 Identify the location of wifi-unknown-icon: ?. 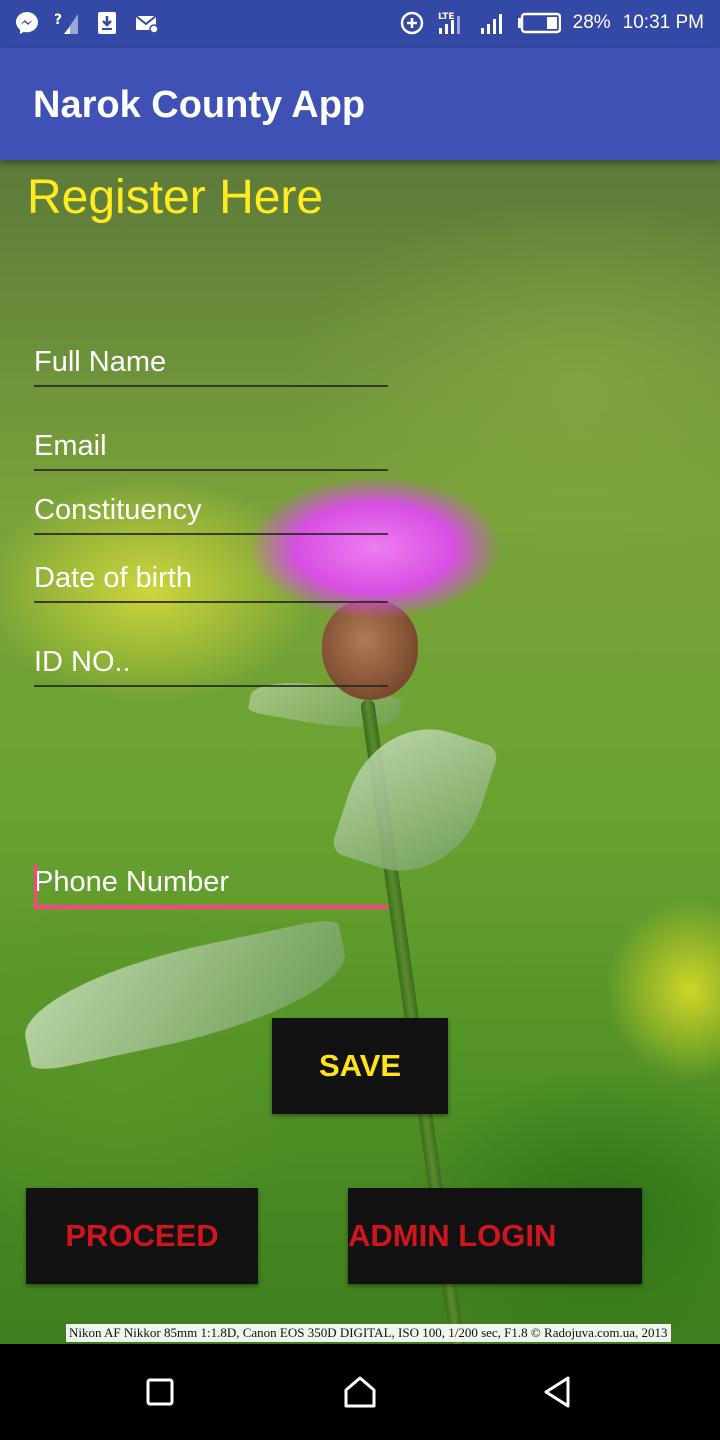
(66, 23).